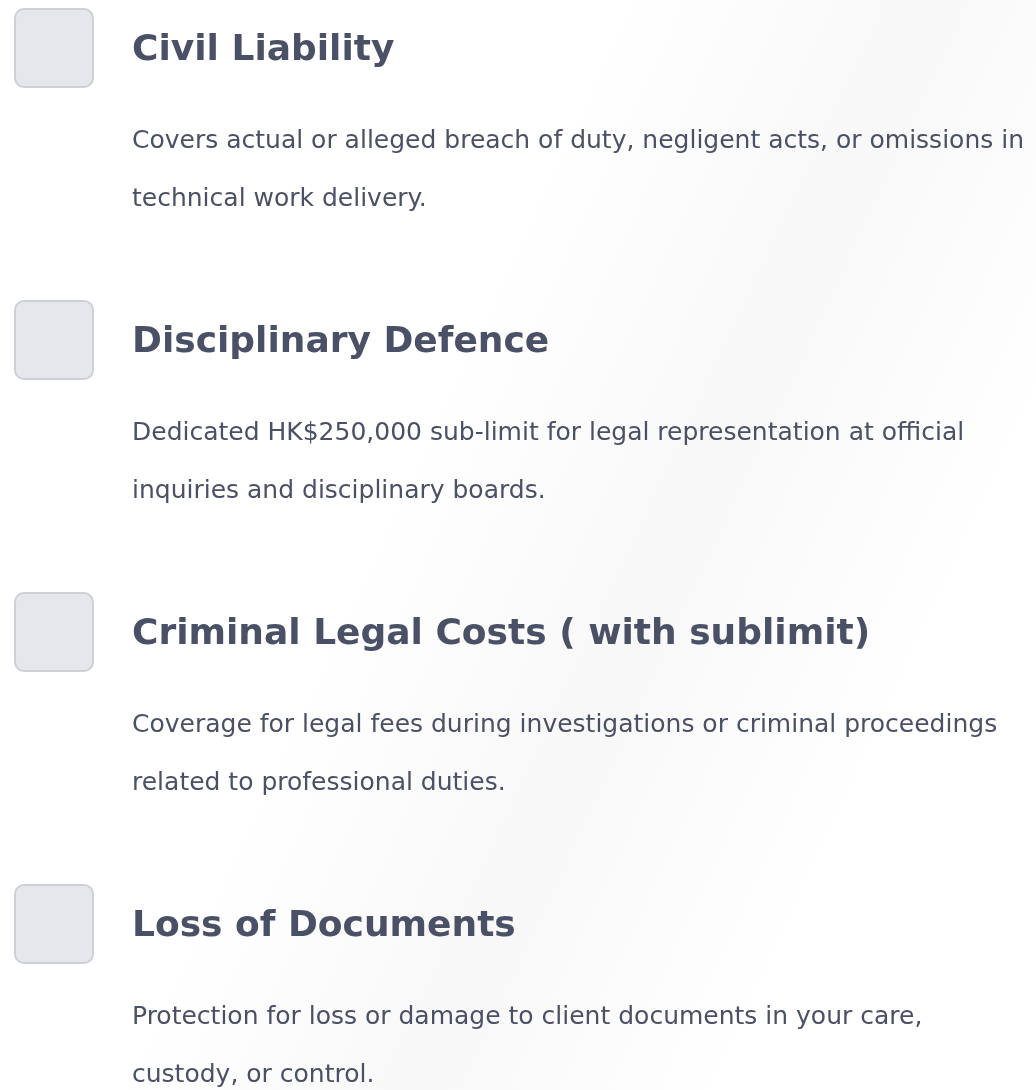 The height and width of the screenshot is (1090, 1036). I want to click on coverage-description: Dedicated HK$250,000 sub-limit for legal representation at official inquiries and disciplinary boards., so click(549, 461).